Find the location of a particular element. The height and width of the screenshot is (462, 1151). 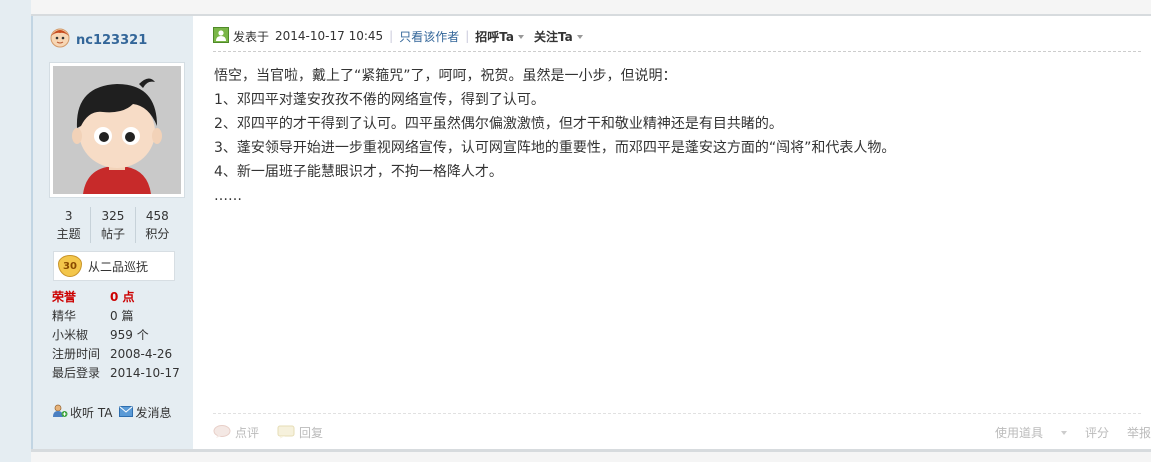

rate-label: 点评 is located at coordinates (247, 432).